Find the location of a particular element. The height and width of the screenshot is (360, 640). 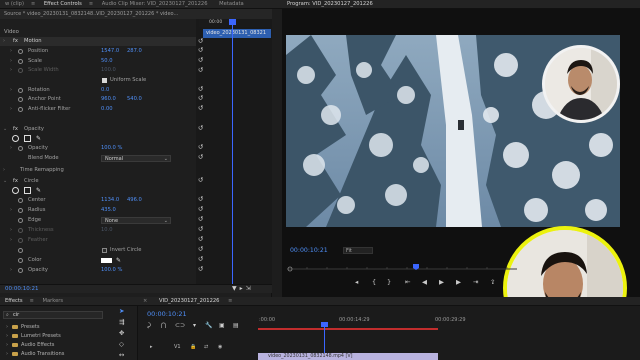

go-to-in-icon: ⇤ is located at coordinates (407, 282).